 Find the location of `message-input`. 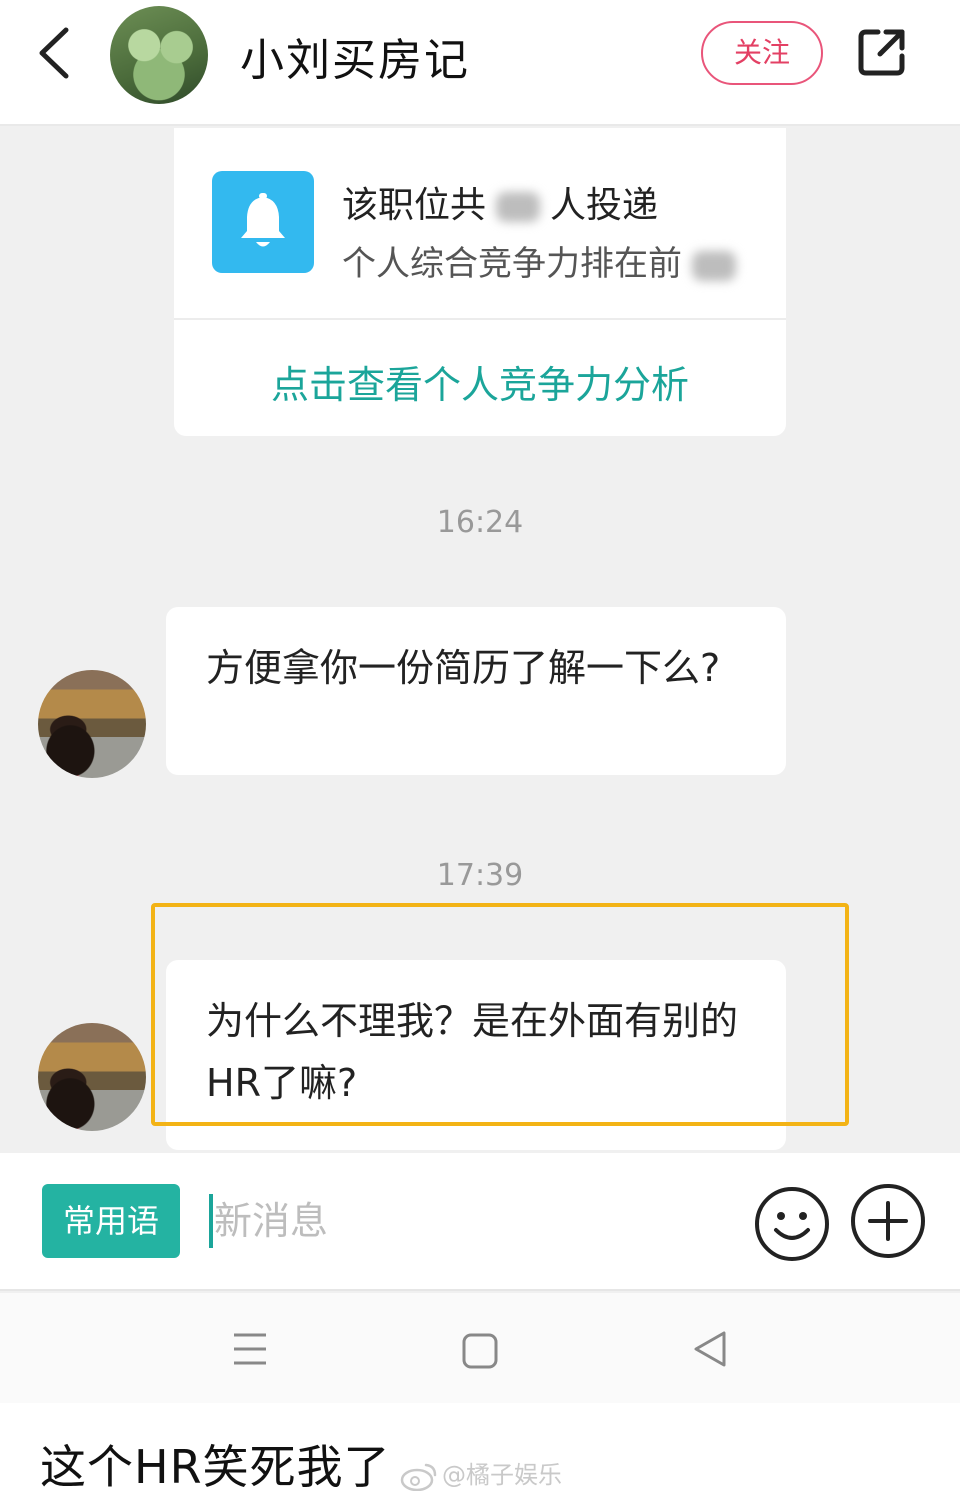

message-input is located at coordinates (464, 1221).